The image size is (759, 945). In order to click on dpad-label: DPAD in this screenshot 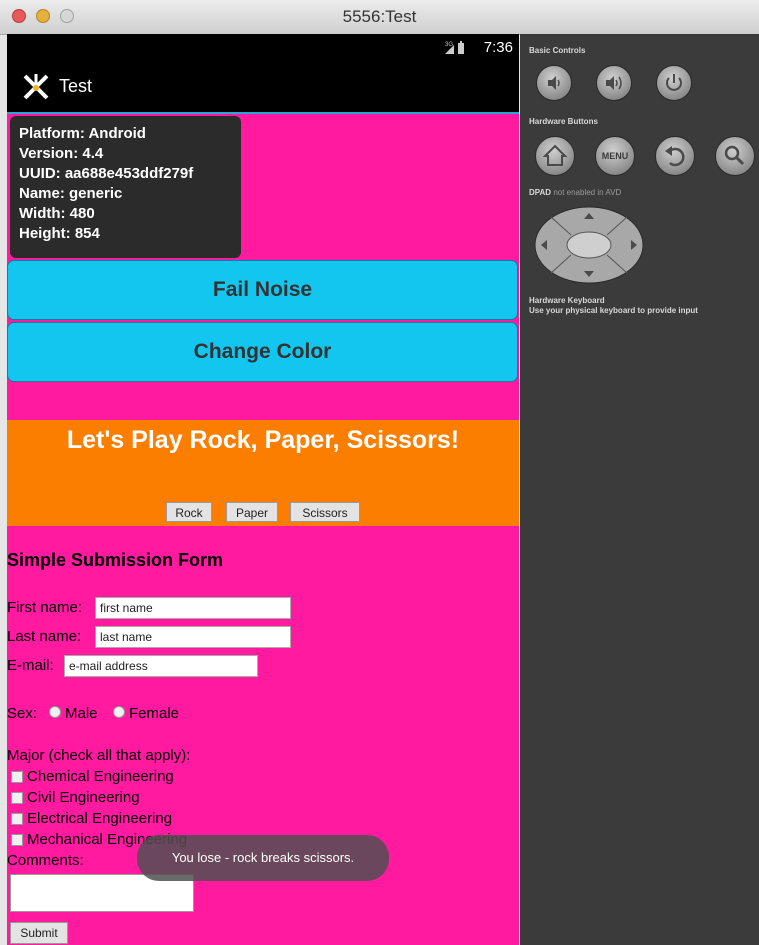, I will do `click(540, 192)`.